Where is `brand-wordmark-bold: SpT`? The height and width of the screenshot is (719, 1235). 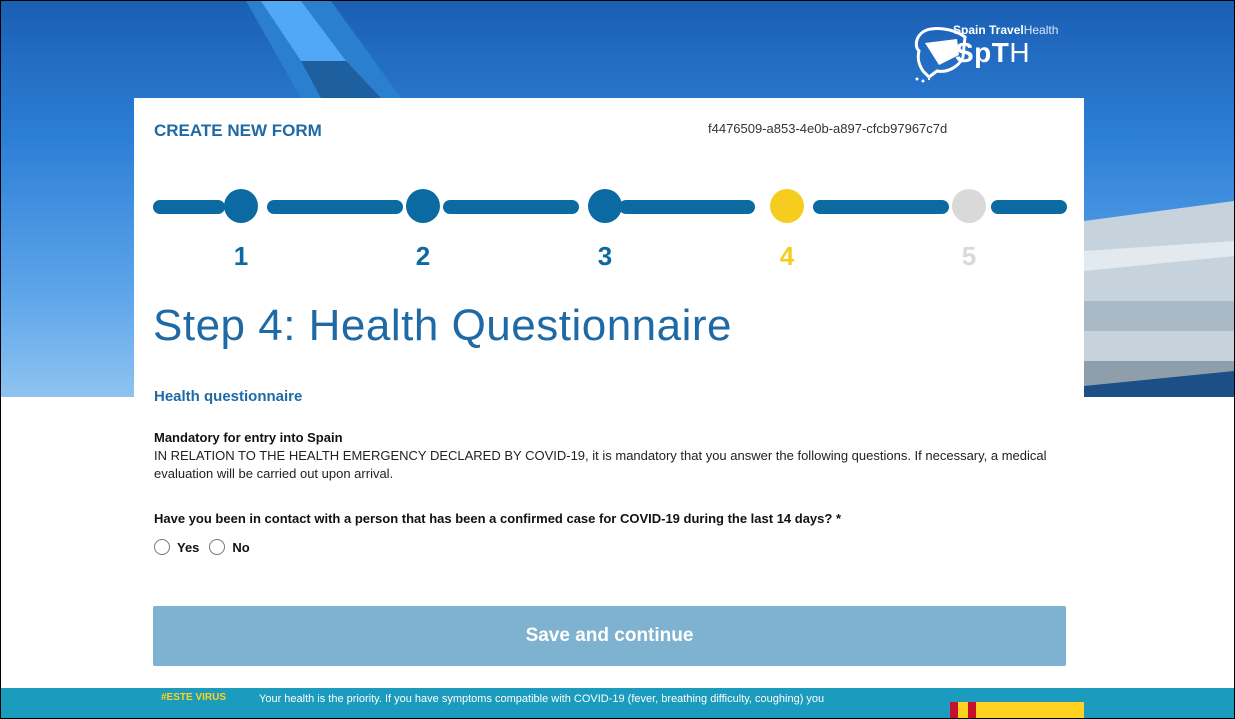 brand-wordmark-bold: SpT is located at coordinates (982, 52).